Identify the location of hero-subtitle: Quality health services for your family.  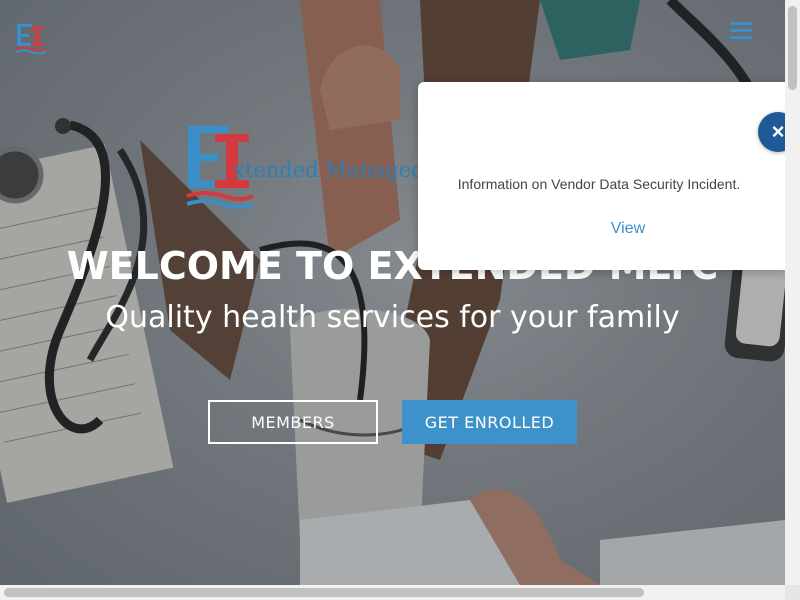
(392, 317).